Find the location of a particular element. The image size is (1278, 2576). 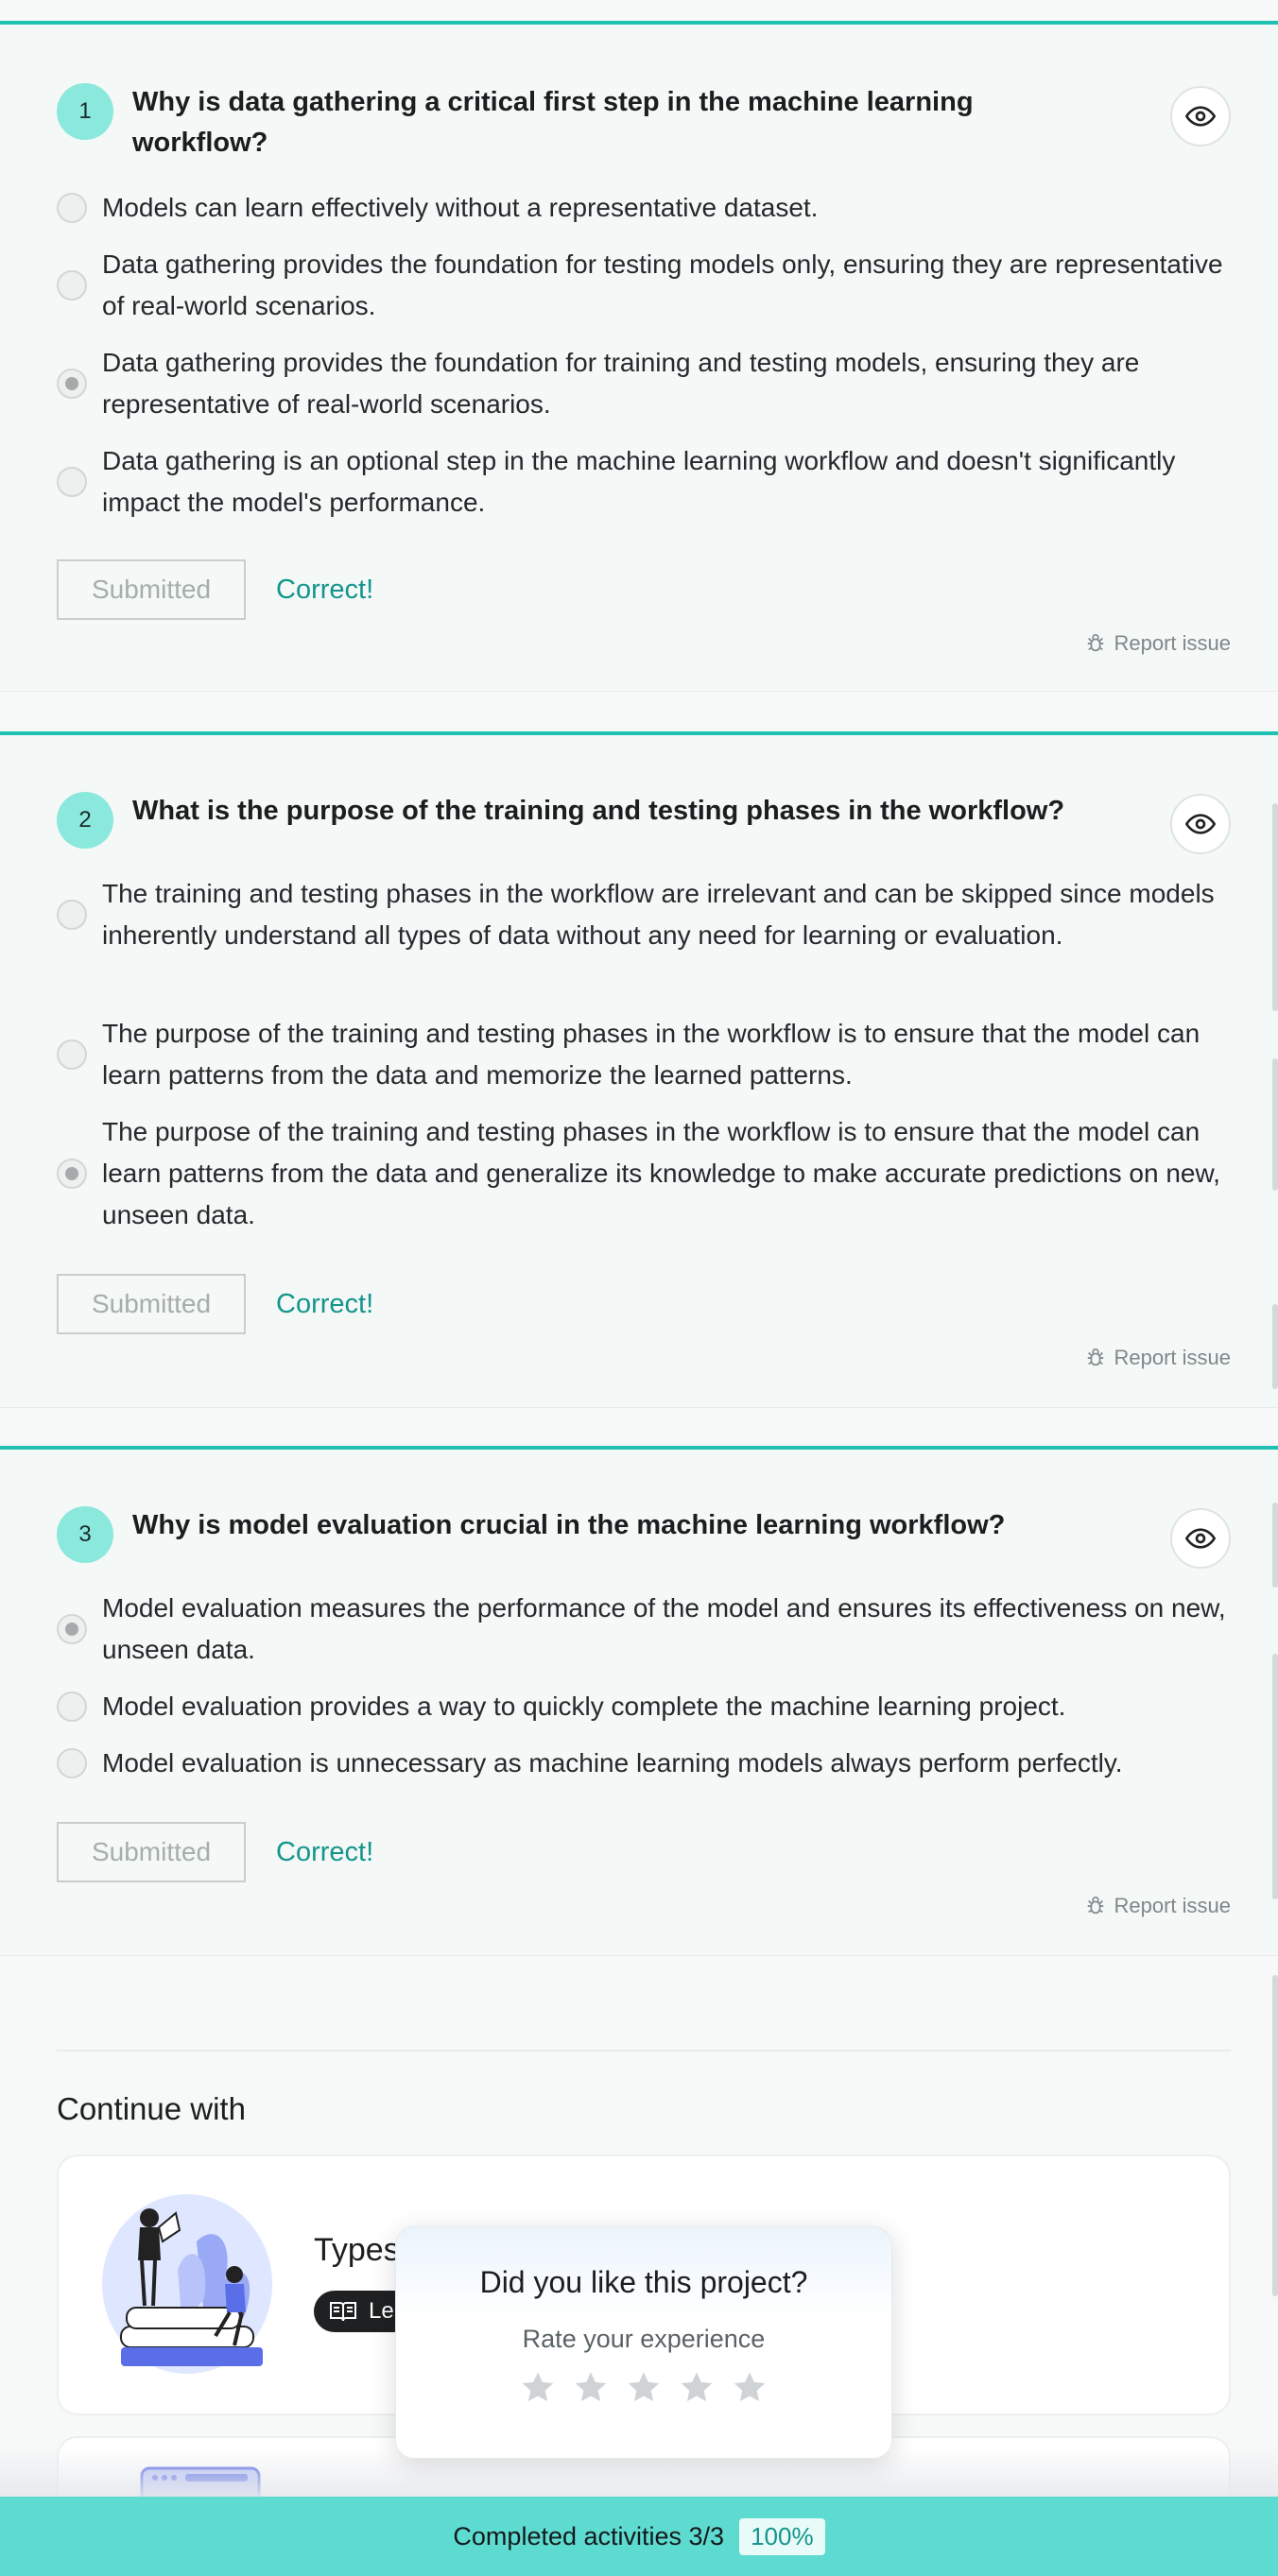

course-illustration is located at coordinates (187, 2284).